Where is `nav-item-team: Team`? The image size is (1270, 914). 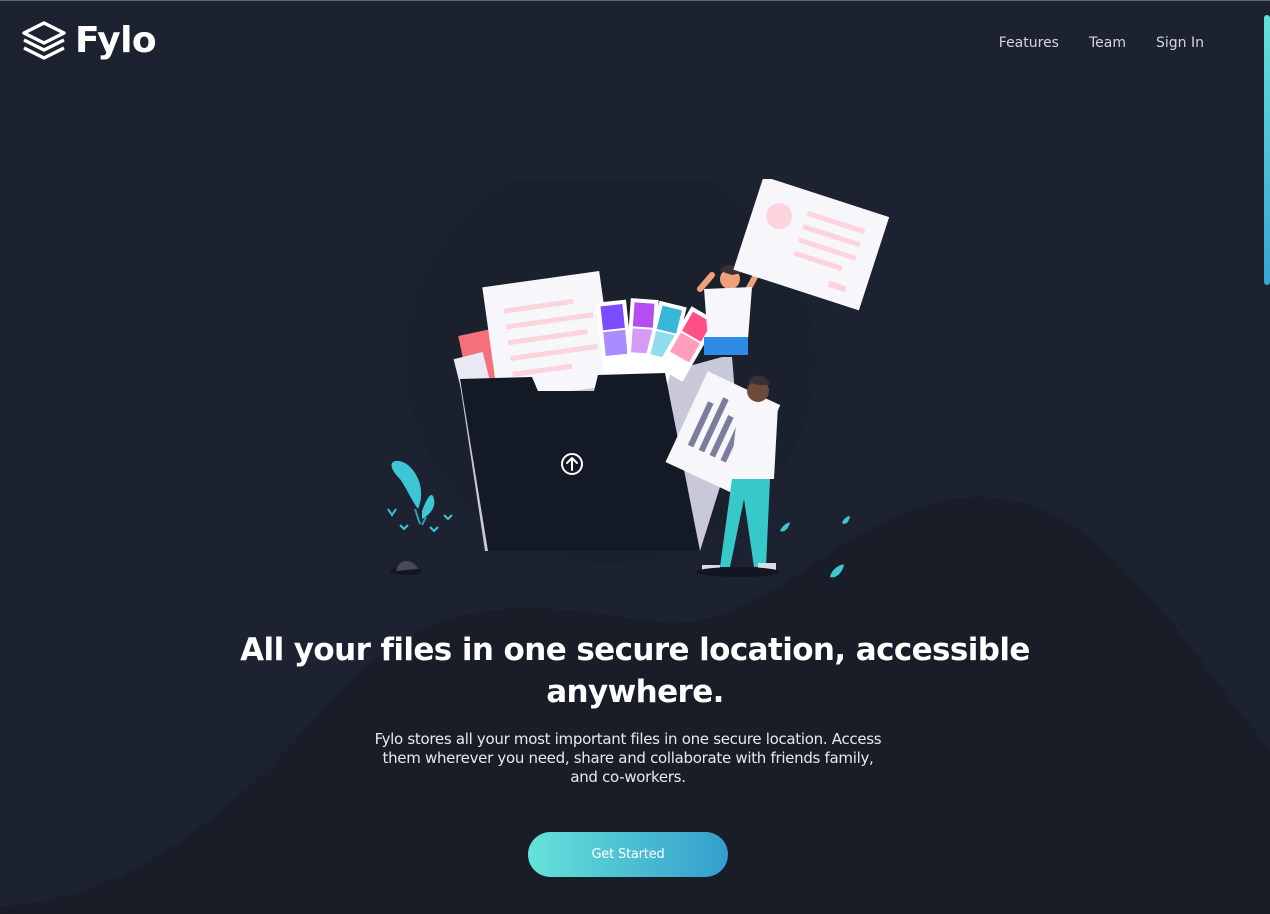 nav-item-team: Team is located at coordinates (1107, 43).